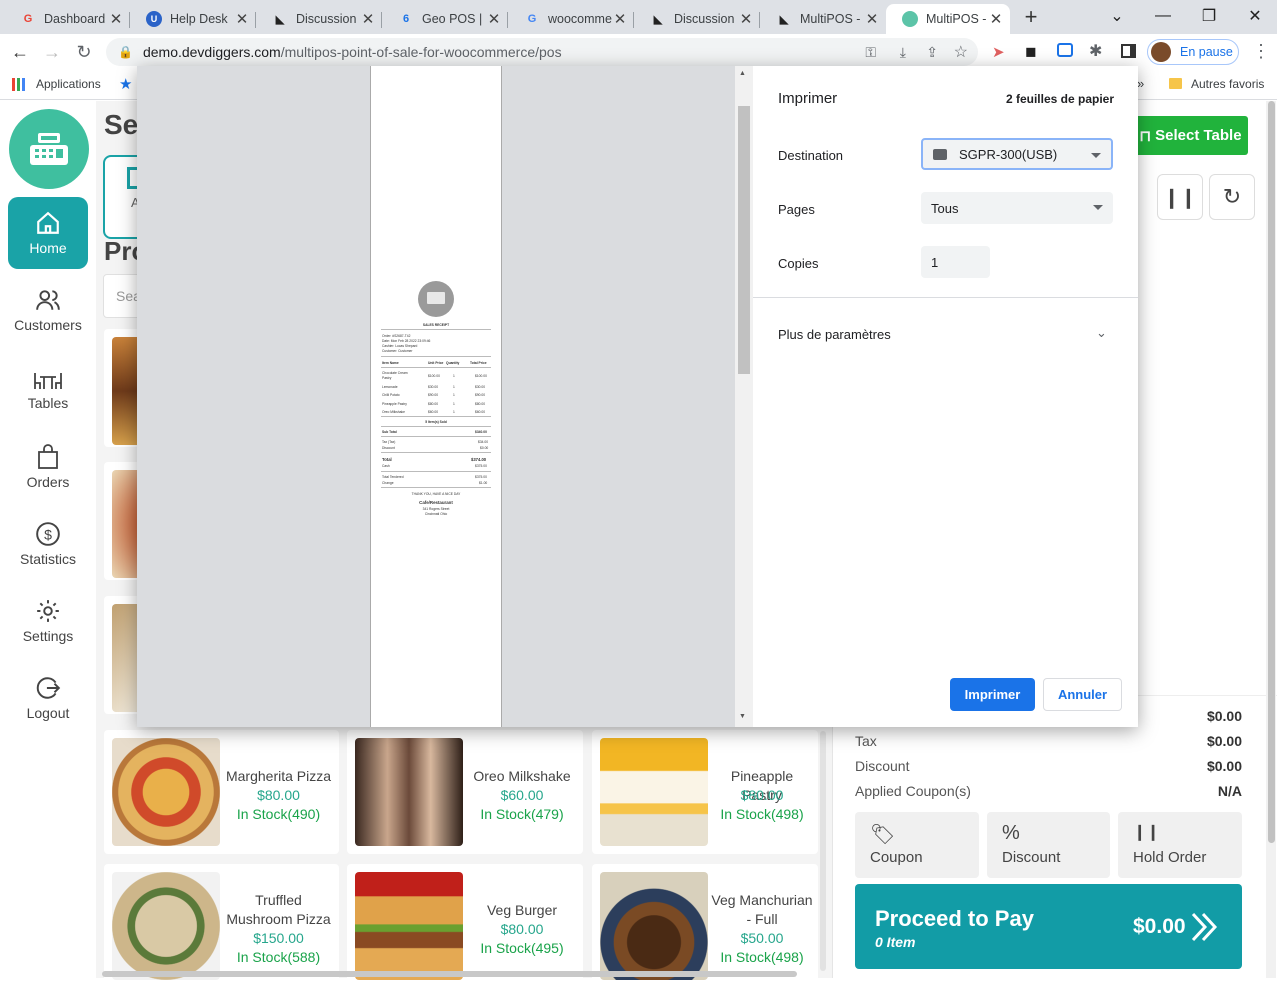  Describe the element at coordinates (1048, 926) in the screenshot. I see `proceed-to-pay-button: Proceed to Pay 0 Item $0.00` at that location.